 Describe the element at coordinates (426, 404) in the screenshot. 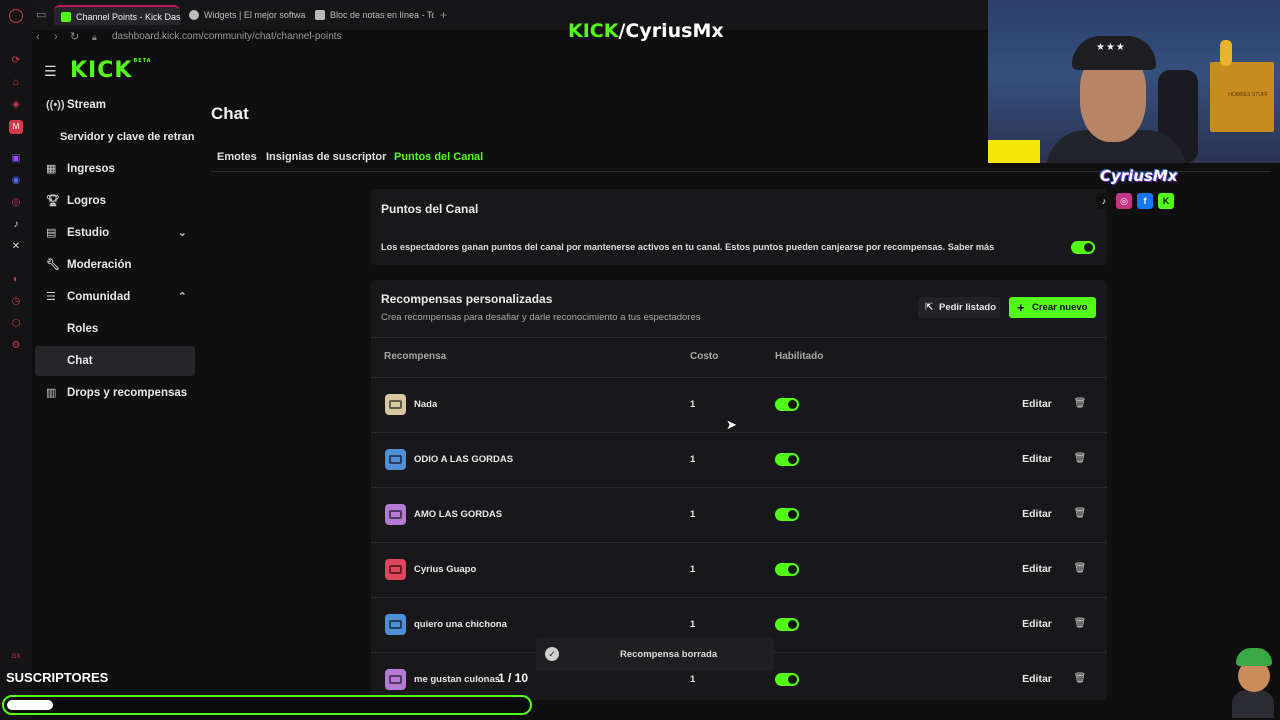

I see `reward-name: Nada` at that location.